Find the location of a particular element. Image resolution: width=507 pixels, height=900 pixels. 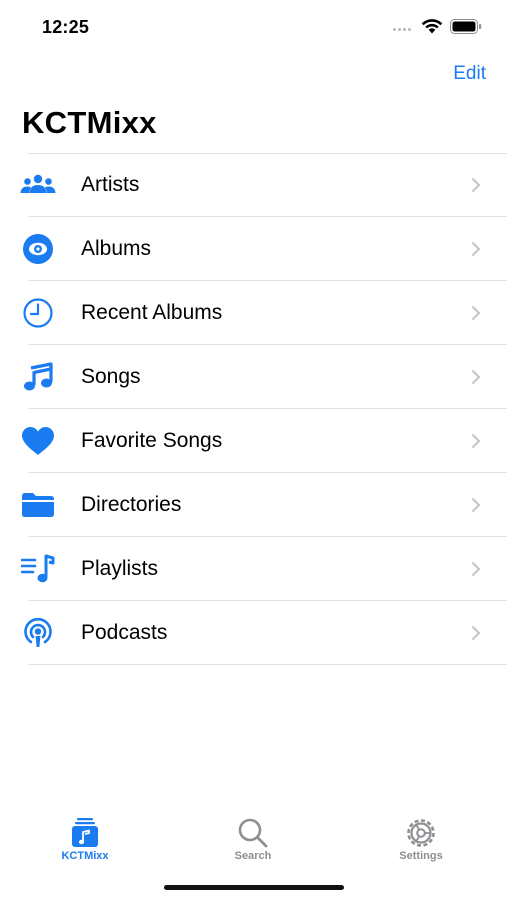

list-item-label: Recent Albums is located at coordinates (152, 312).